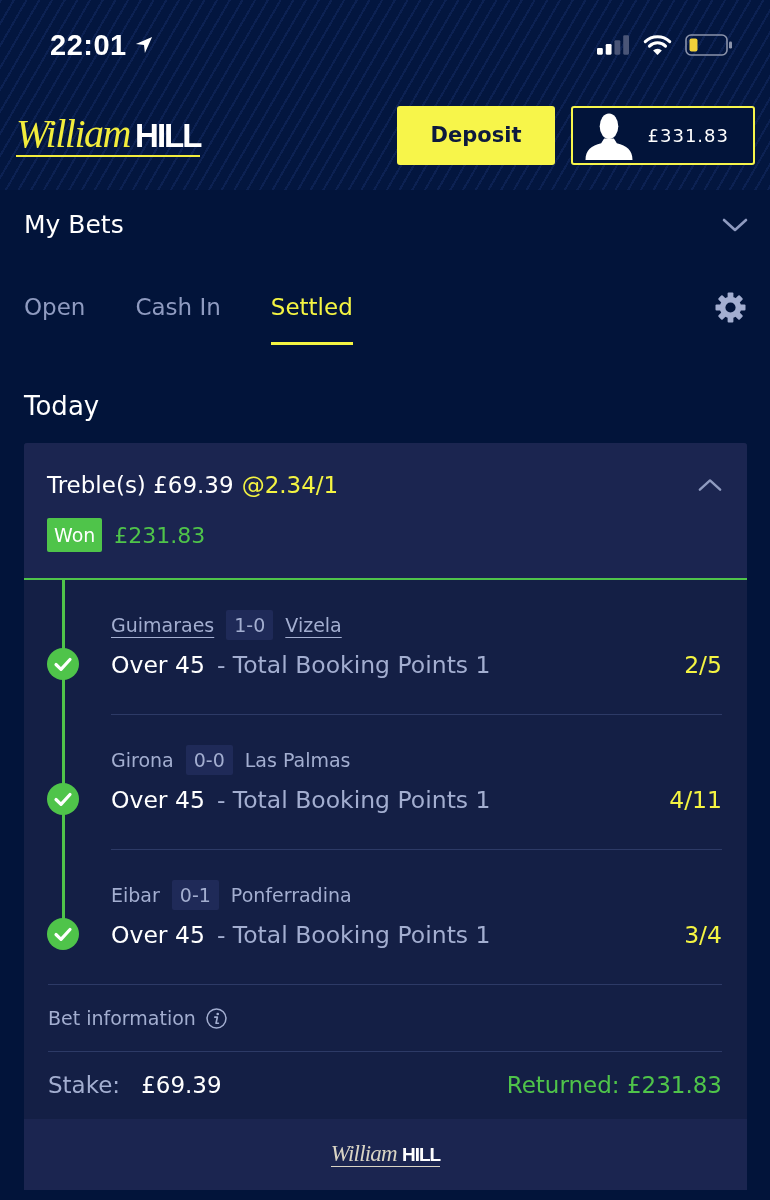  I want to click on chevron-up-icon, so click(710, 485).